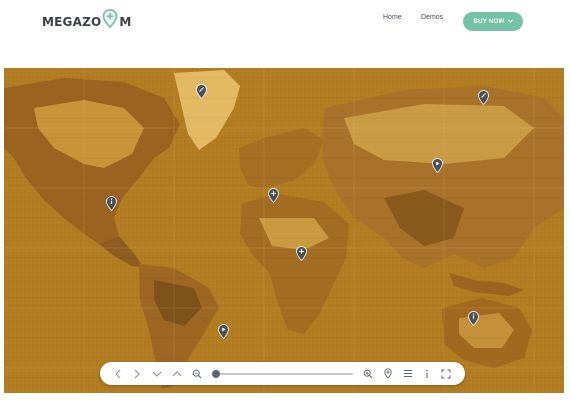 The height and width of the screenshot is (419, 571). I want to click on zoom-out-icon, so click(197, 373).